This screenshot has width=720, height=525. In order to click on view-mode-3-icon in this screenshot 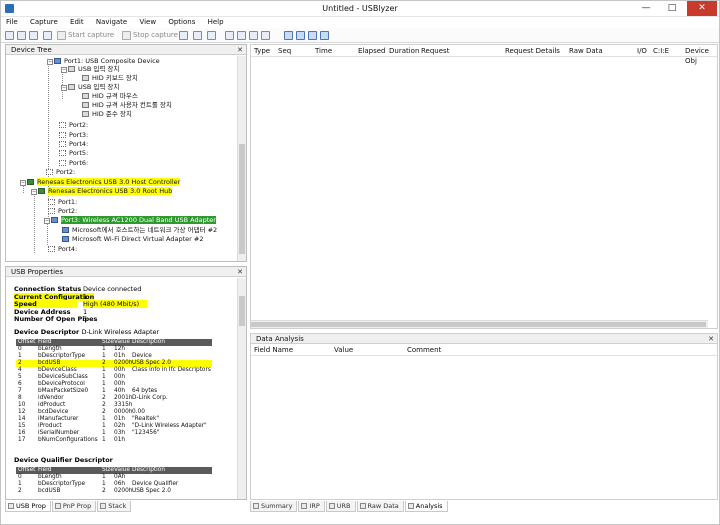, I will do `click(312, 35)`.